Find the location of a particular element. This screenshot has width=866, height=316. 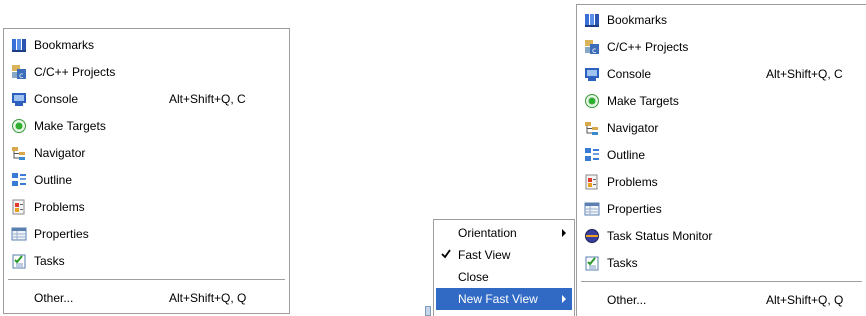

menu-item-close: Close is located at coordinates (504, 277).